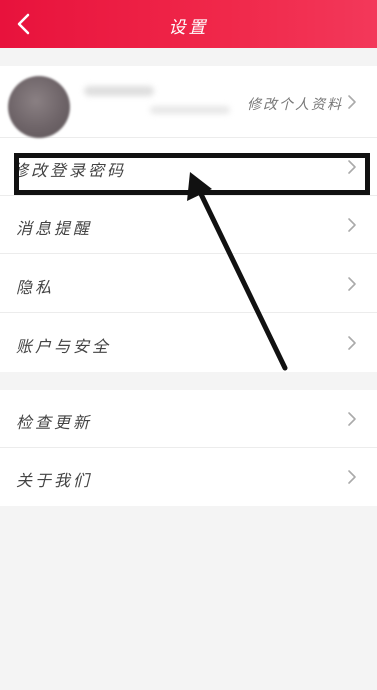 The width and height of the screenshot is (377, 690). What do you see at coordinates (54, 480) in the screenshot?
I see `settings-item-label: 关于我们` at bounding box center [54, 480].